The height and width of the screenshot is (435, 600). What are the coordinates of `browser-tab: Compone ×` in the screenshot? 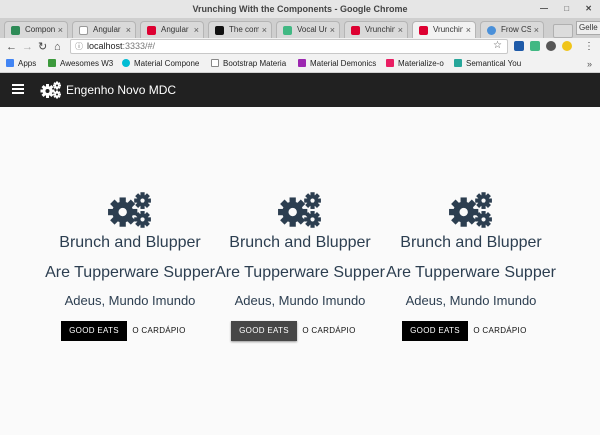 It's located at (36, 29).